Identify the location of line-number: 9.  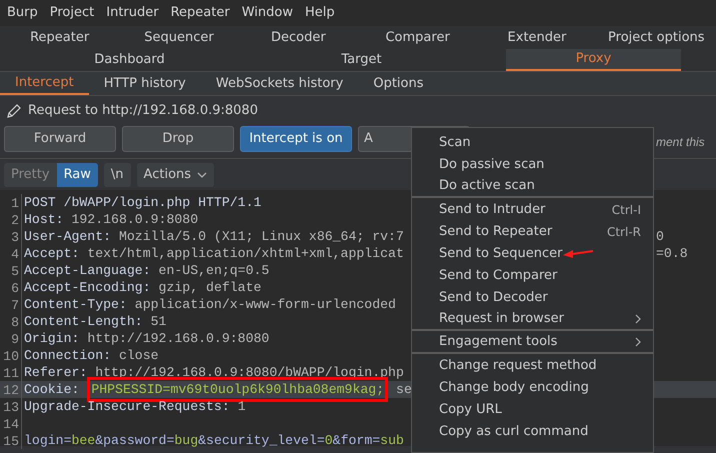
(11, 338).